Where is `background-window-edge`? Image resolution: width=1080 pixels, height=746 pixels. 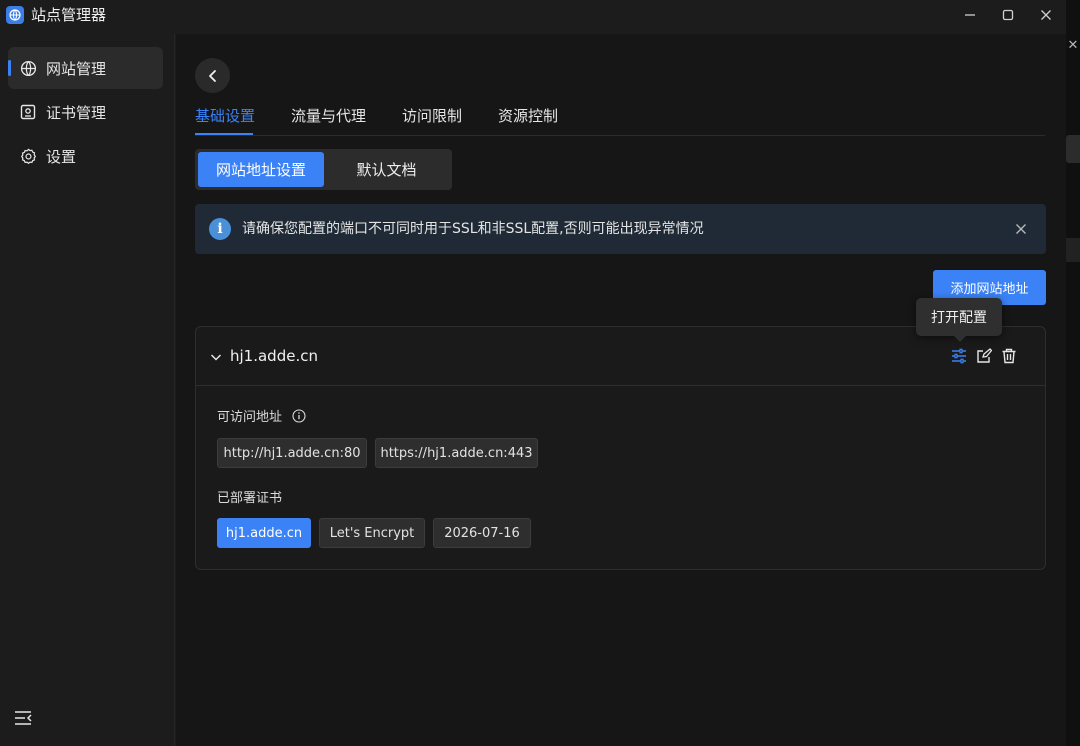
background-window-edge is located at coordinates (1073, 373).